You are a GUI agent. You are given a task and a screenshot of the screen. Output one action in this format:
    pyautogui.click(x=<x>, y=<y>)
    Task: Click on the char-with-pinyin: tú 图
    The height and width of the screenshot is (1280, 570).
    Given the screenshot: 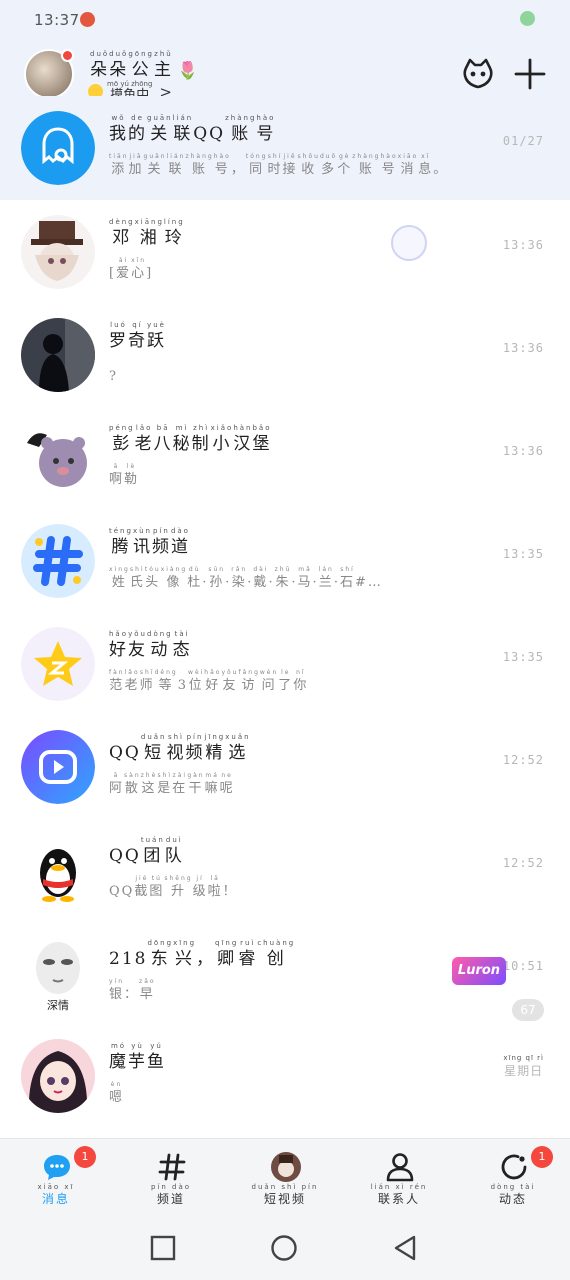 What is the action you would take?
    pyautogui.click(x=157, y=887)
    